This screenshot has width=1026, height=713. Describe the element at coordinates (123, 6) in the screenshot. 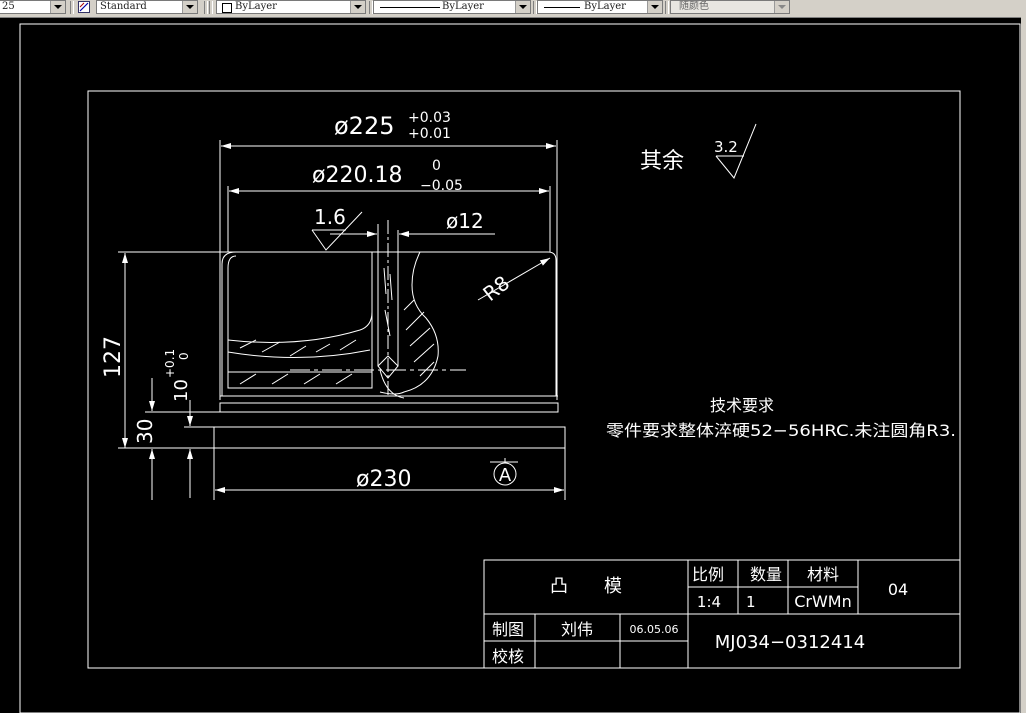

I see `dimension-style-value: Standard` at that location.